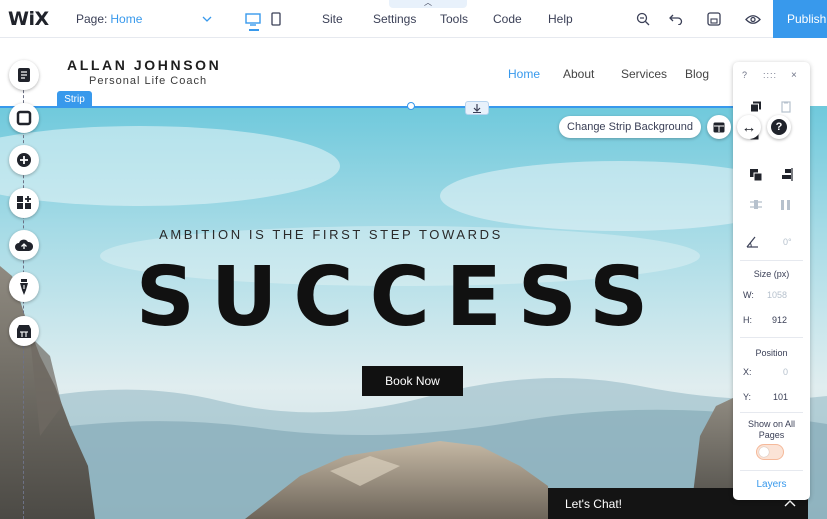 The height and width of the screenshot is (519, 827). Describe the element at coordinates (578, 74) in the screenshot. I see `nav-about: About` at that location.